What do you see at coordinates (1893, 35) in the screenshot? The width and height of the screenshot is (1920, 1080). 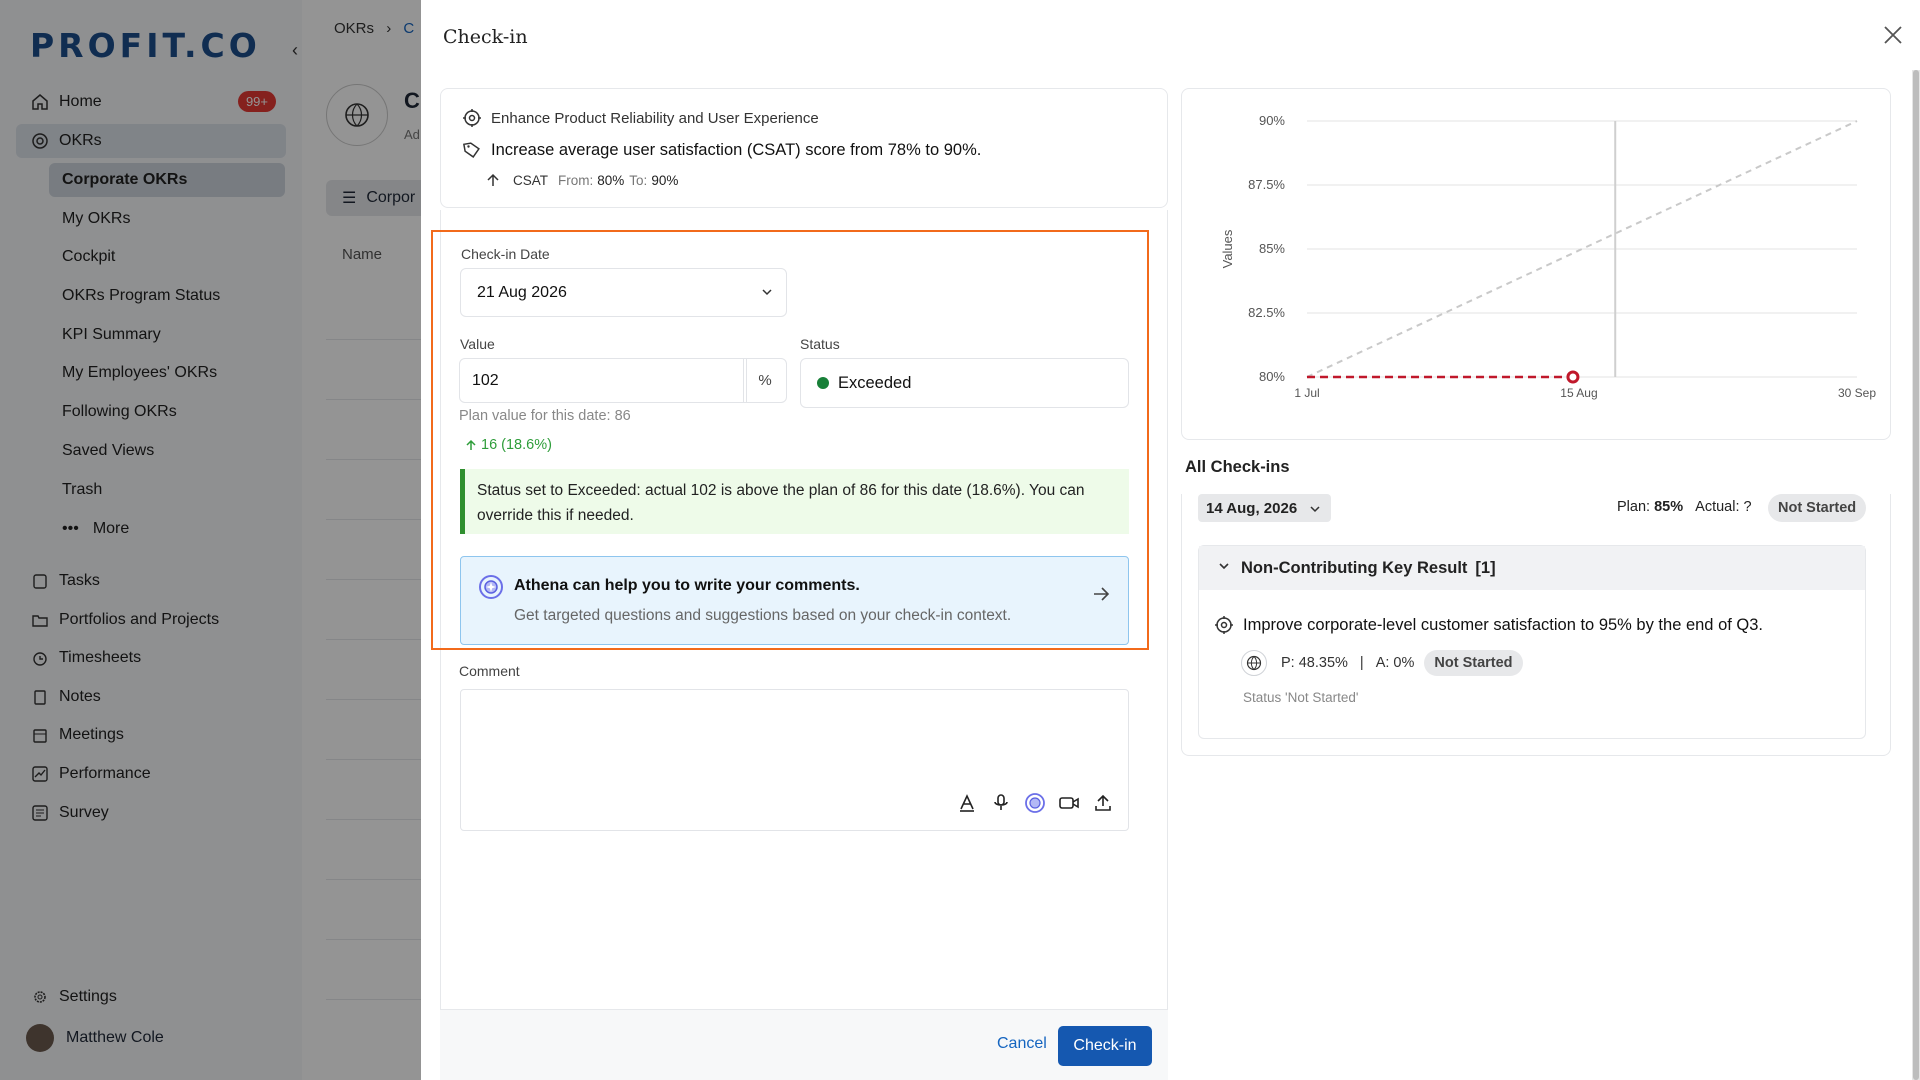 I see `close-icon` at bounding box center [1893, 35].